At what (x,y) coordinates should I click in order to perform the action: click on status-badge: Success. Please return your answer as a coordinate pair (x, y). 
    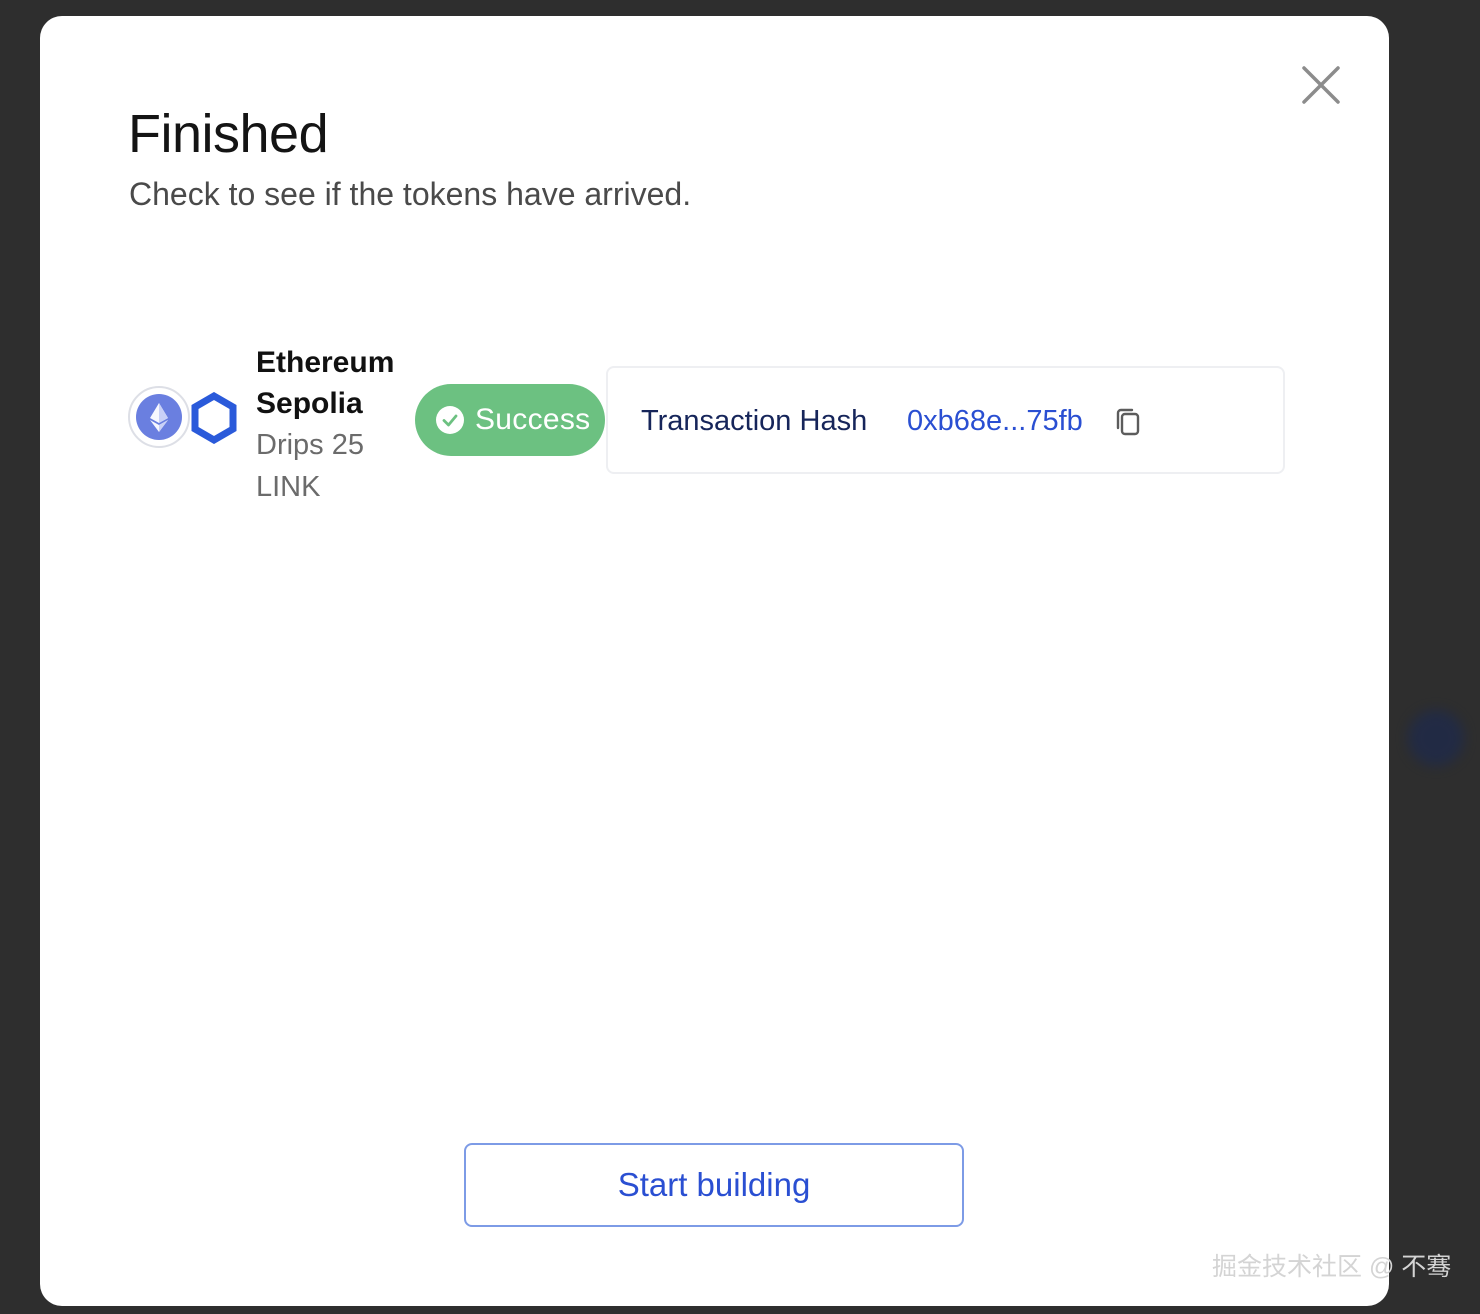
    Looking at the image, I should click on (510, 420).